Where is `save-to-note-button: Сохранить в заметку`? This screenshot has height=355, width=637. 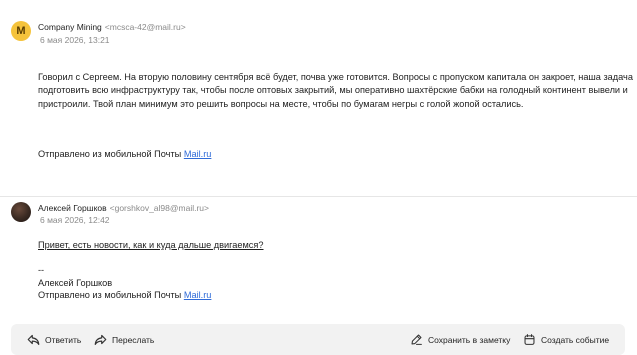
save-to-note-button: Сохранить в заметку is located at coordinates (460, 339).